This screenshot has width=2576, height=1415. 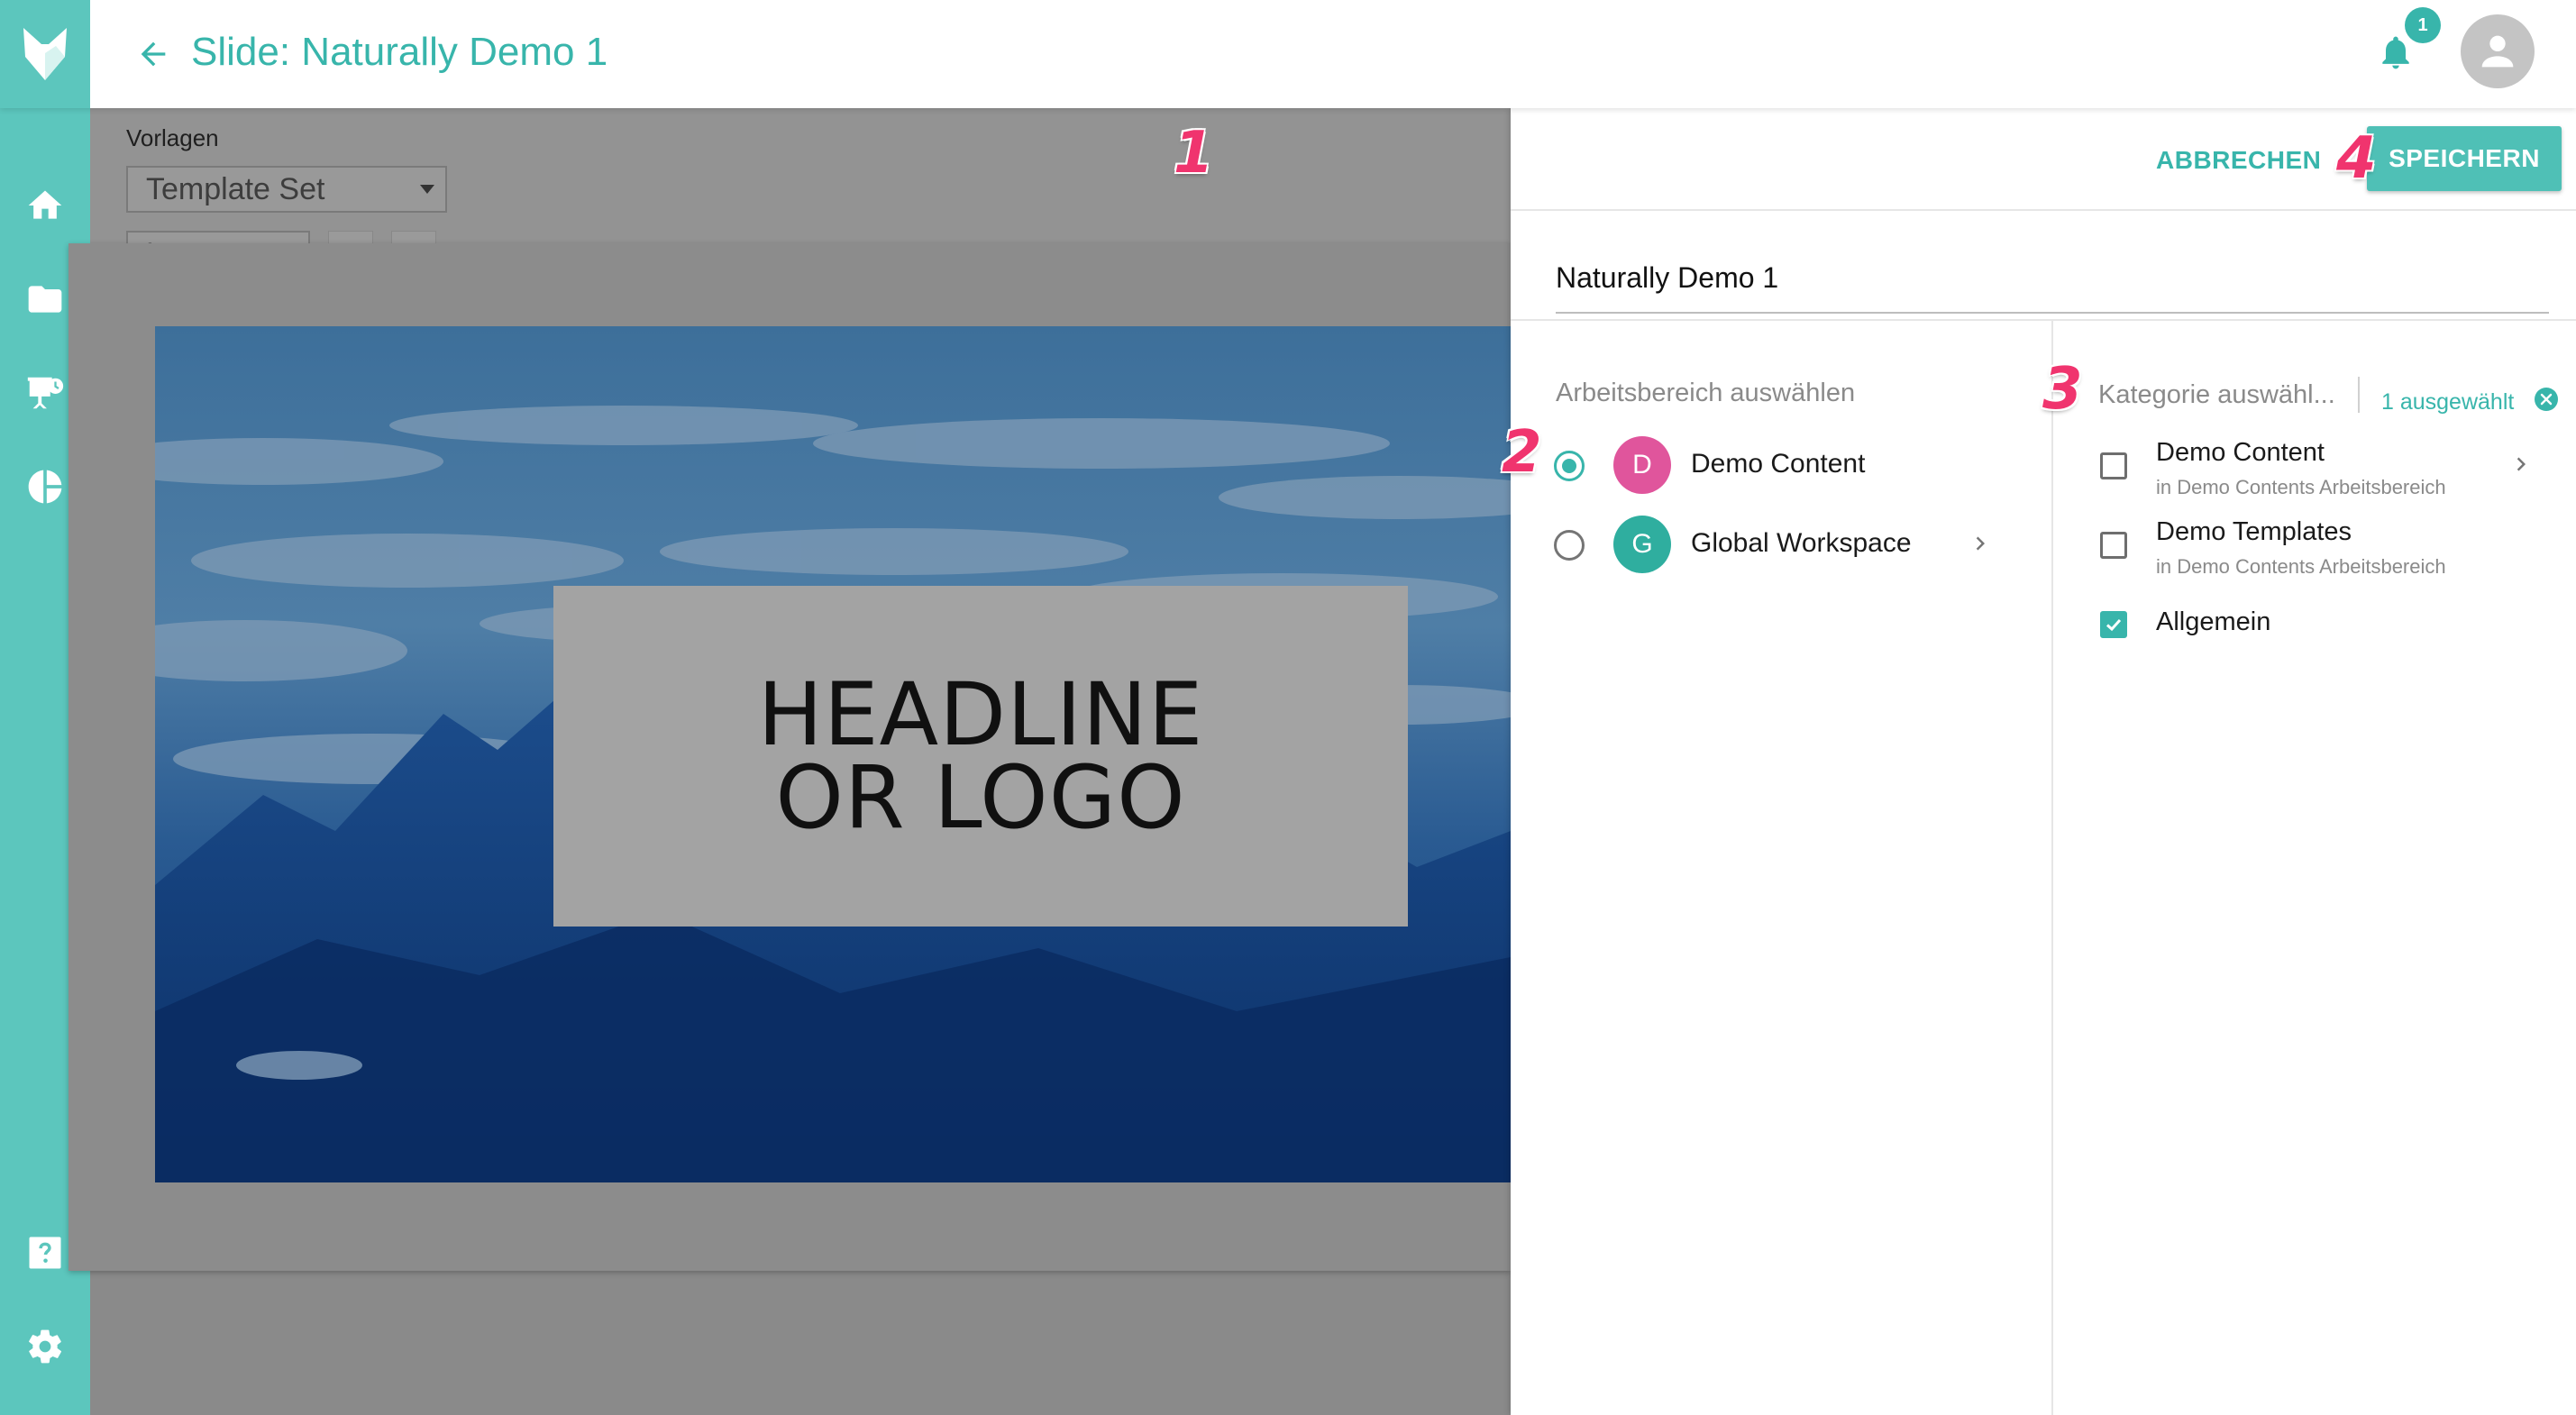 I want to click on page-title: Slide: Naturally Demo 1, so click(x=399, y=52).